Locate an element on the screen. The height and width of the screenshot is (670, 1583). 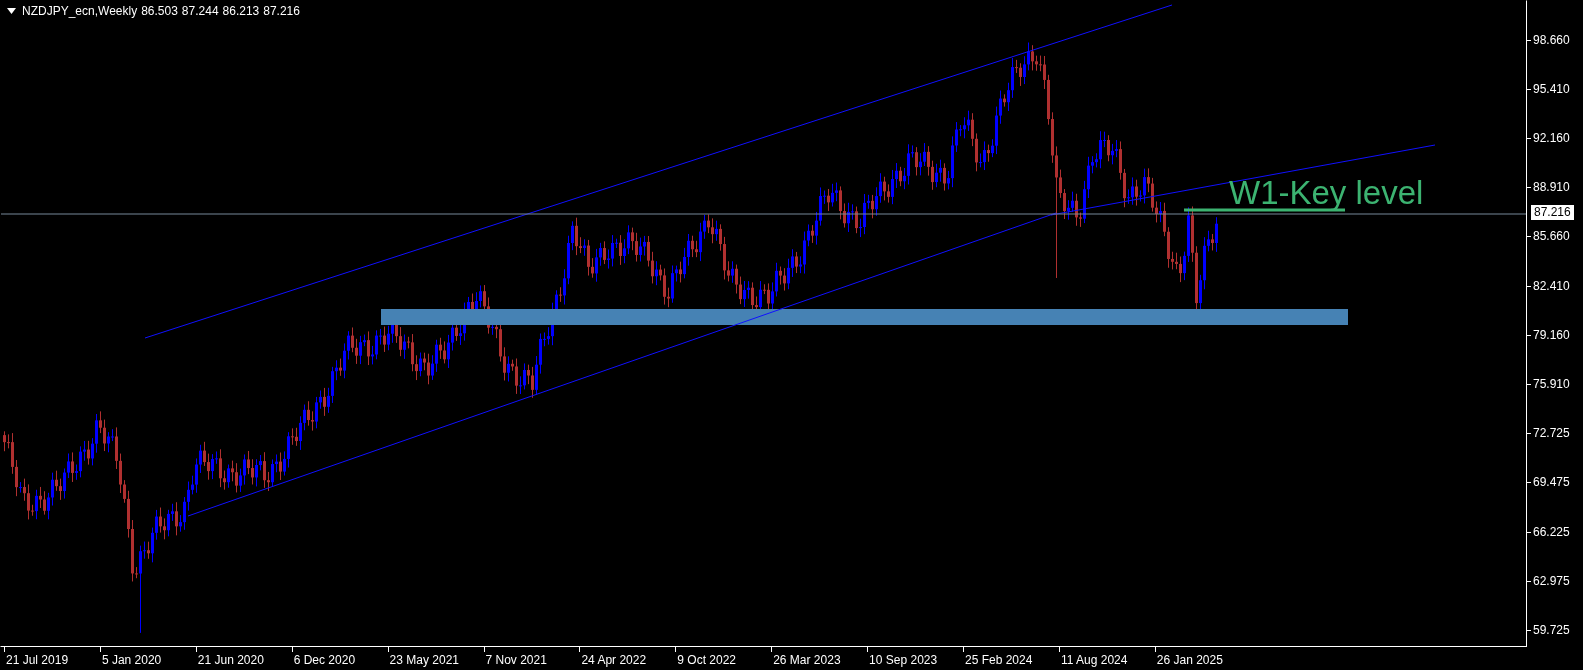
date-label: 21 Jun 2020 is located at coordinates (230, 660).